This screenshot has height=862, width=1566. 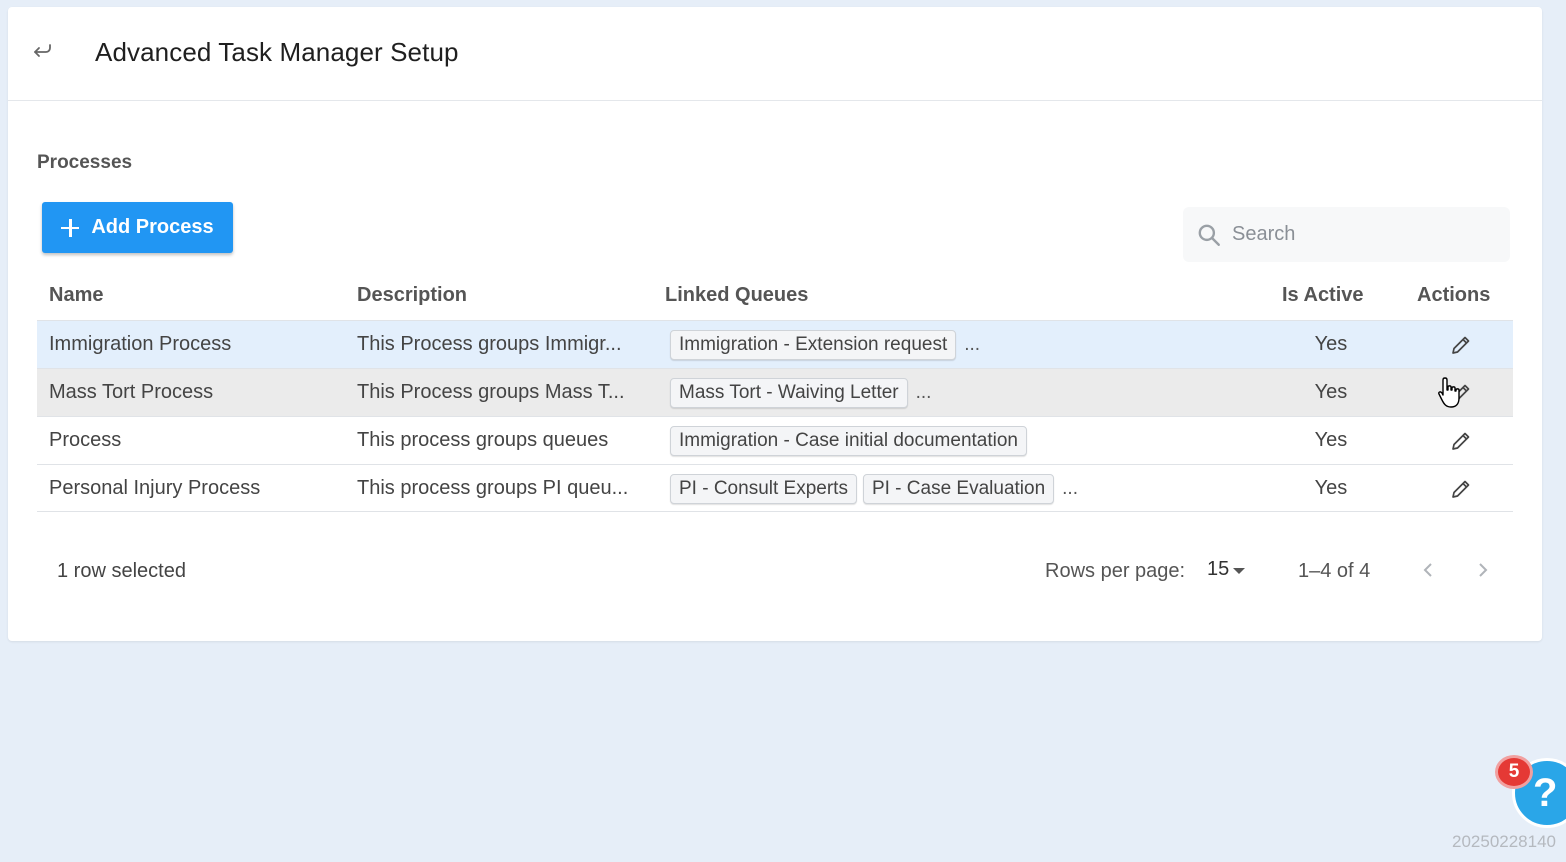 I want to click on queue-chip: PI - Consult Experts, so click(x=763, y=488).